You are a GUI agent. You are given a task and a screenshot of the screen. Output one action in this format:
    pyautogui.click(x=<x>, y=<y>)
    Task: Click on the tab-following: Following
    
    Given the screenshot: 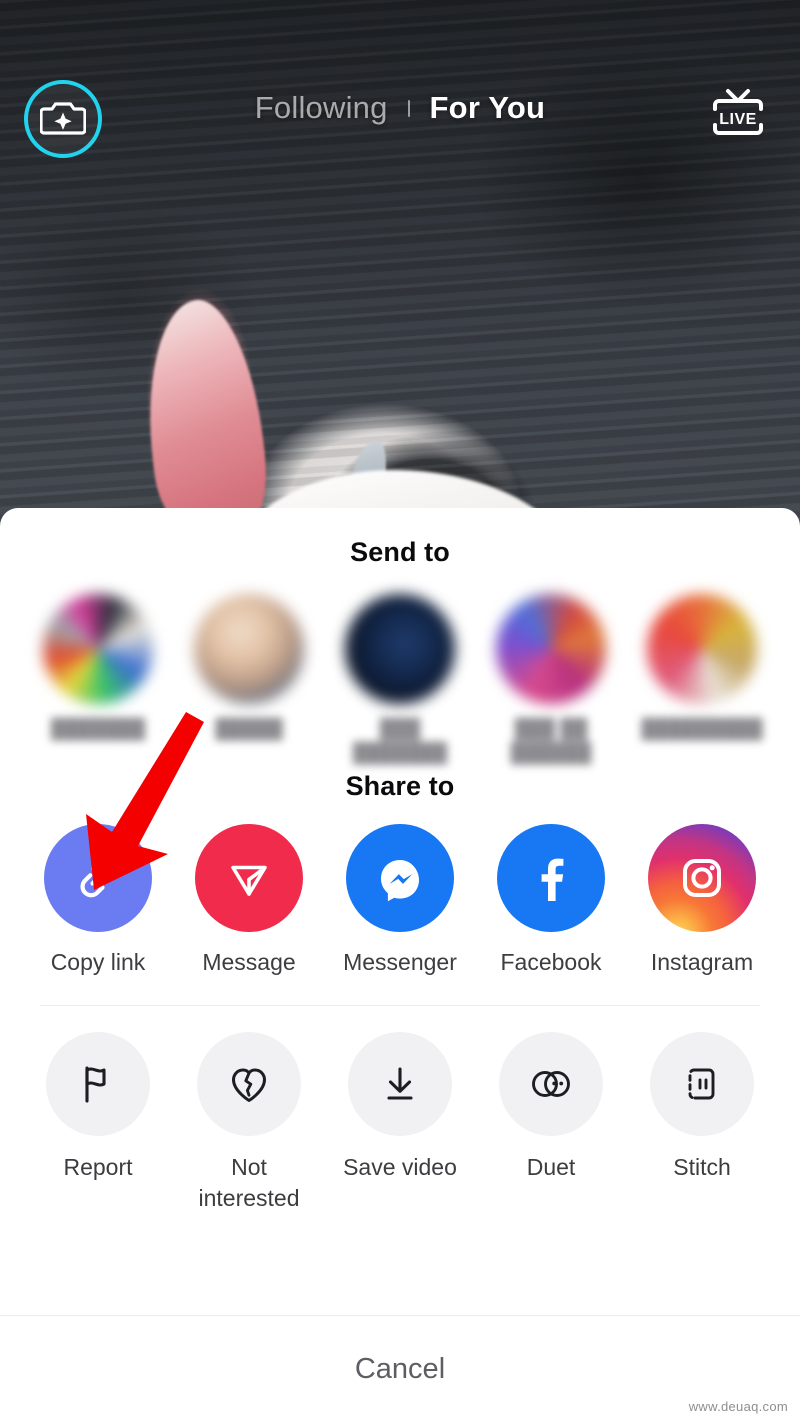 What is the action you would take?
    pyautogui.click(x=321, y=108)
    